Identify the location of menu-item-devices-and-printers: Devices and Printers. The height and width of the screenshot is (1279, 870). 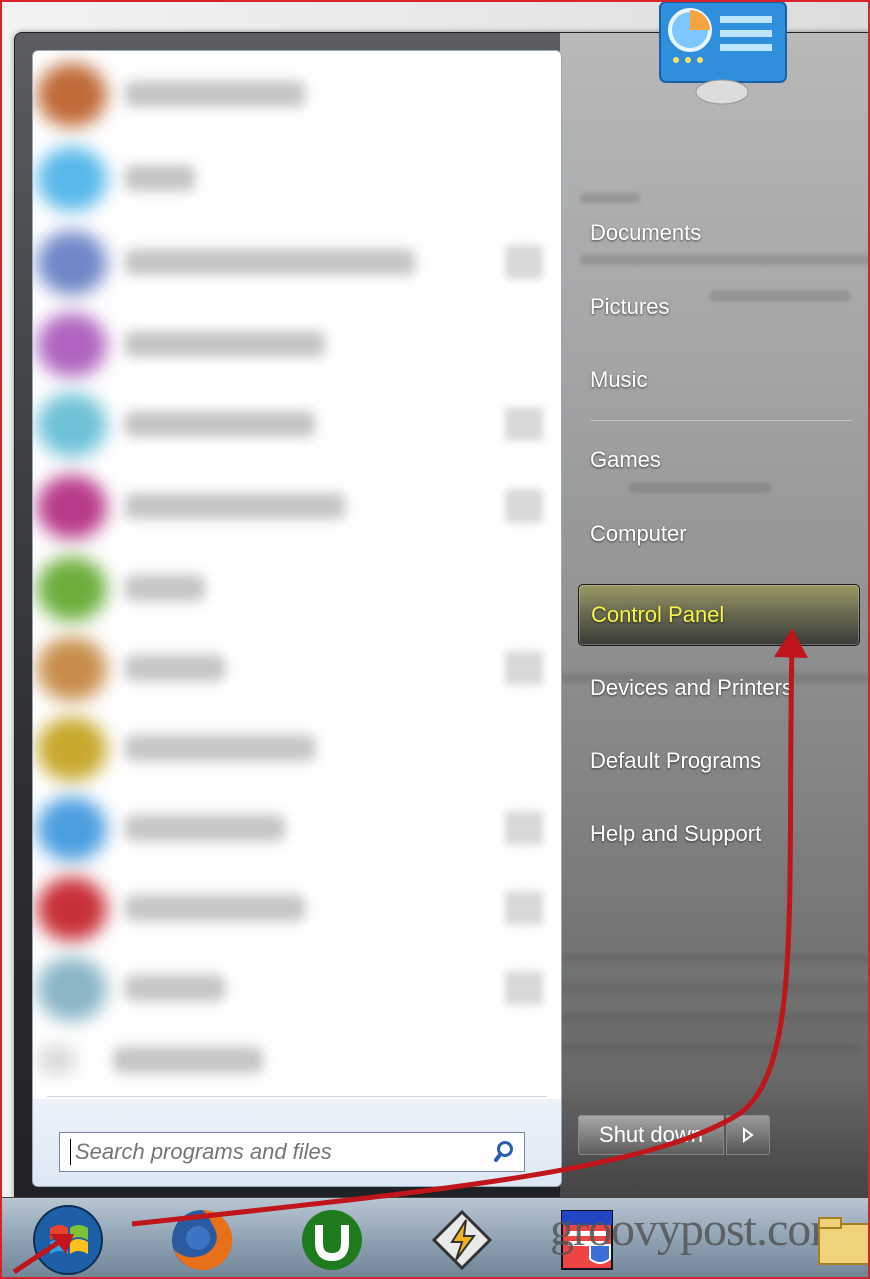
(719, 688).